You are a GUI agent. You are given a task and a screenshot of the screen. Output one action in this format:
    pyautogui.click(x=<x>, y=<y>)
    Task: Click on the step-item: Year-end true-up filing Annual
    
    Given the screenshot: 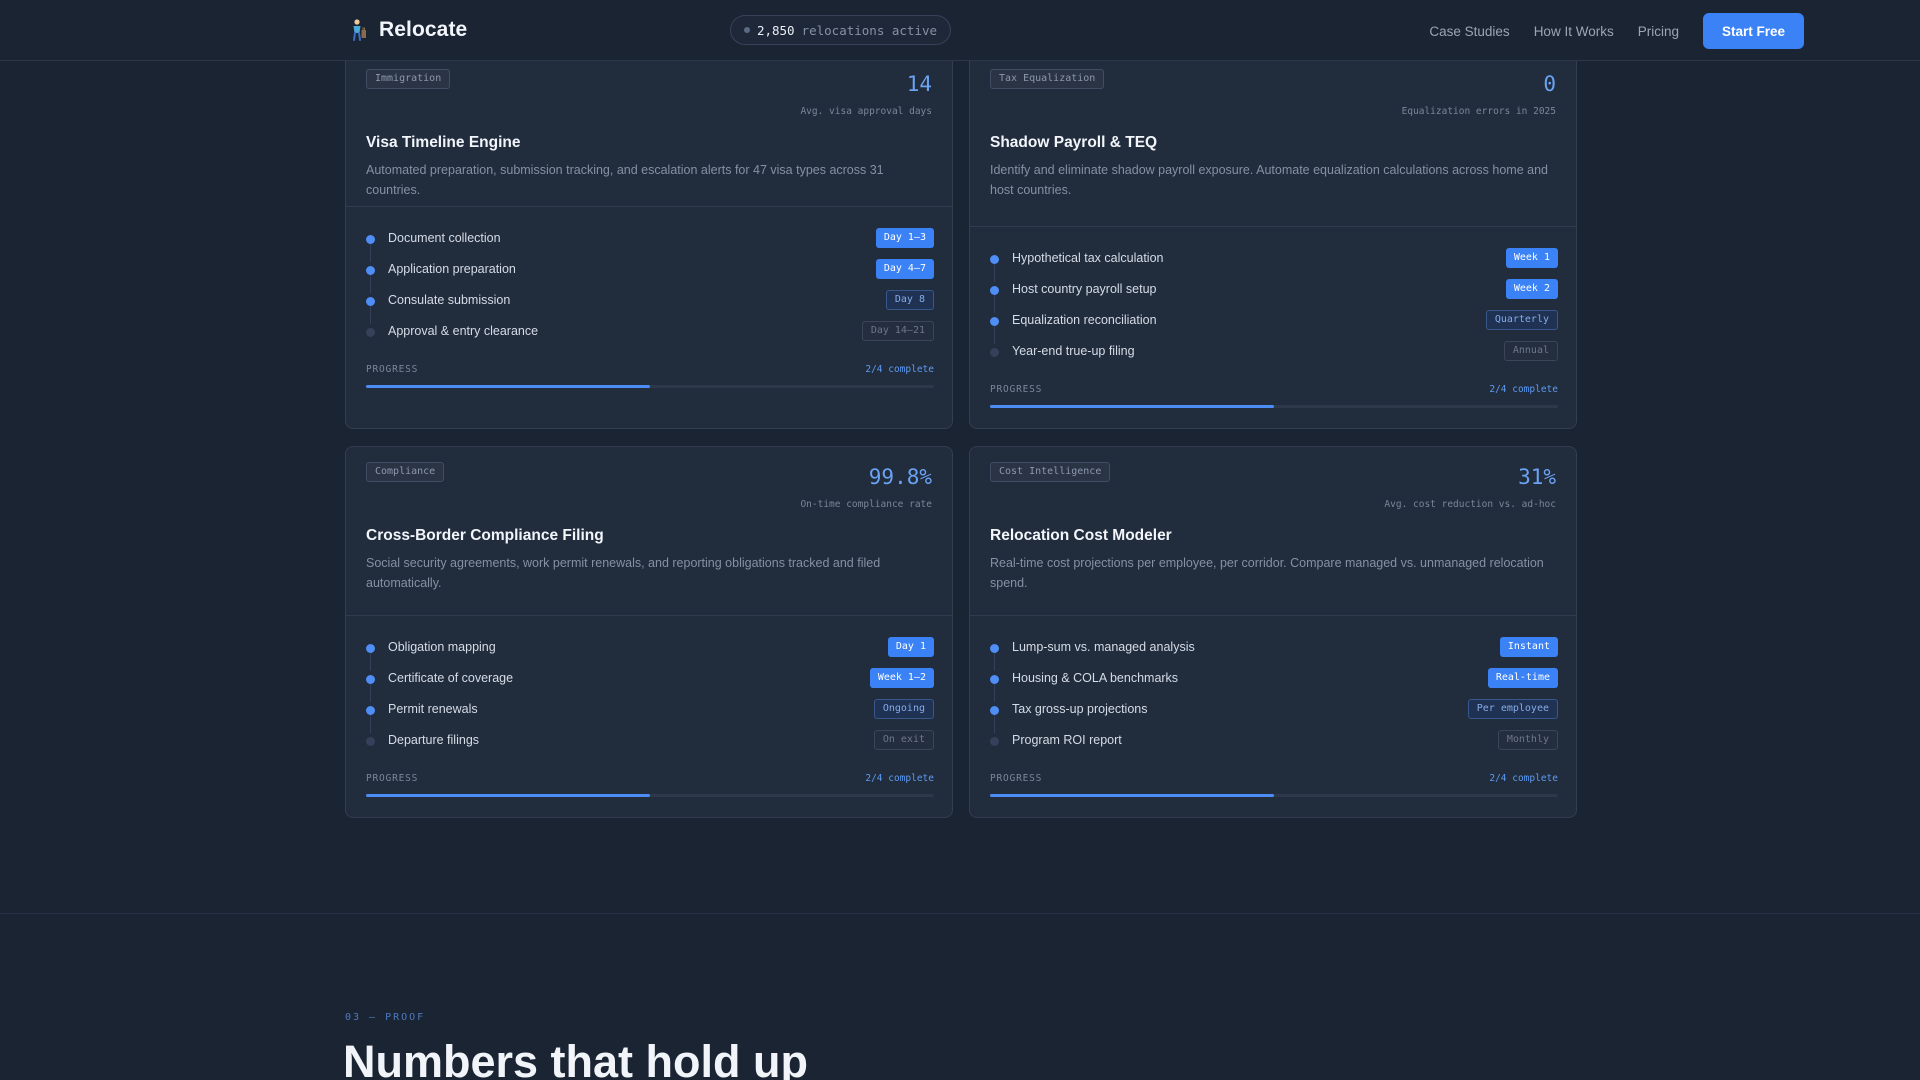 What is the action you would take?
    pyautogui.click(x=1274, y=350)
    